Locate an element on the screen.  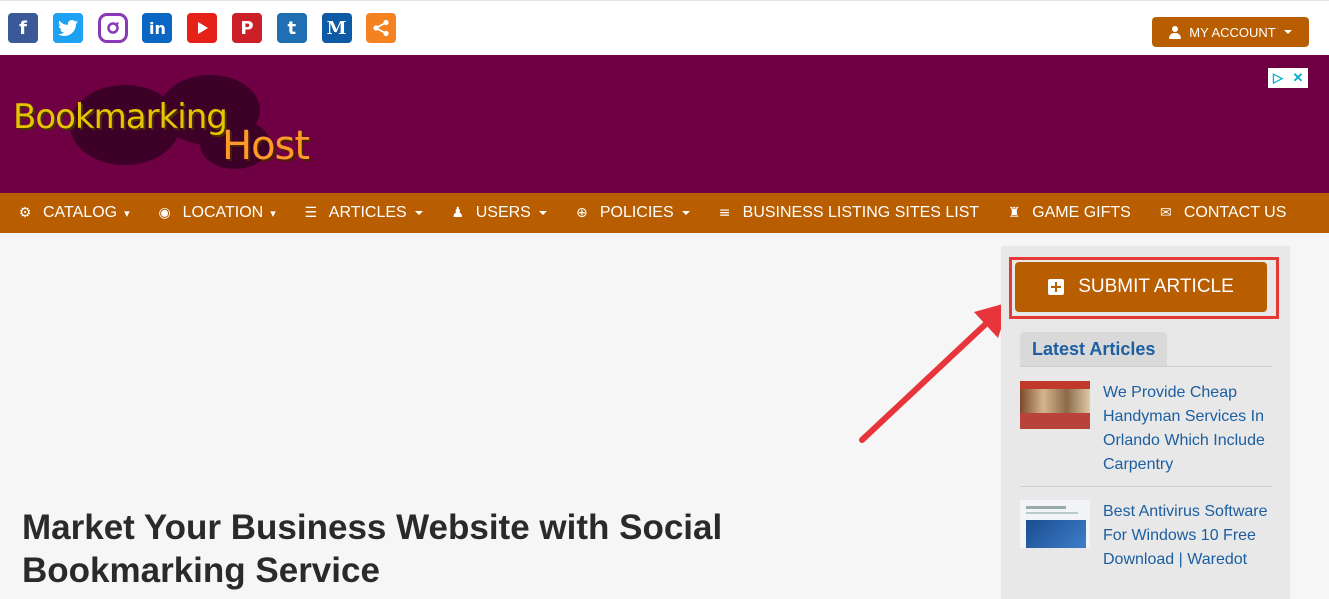
linkedin-icon: in is located at coordinates (157, 28).